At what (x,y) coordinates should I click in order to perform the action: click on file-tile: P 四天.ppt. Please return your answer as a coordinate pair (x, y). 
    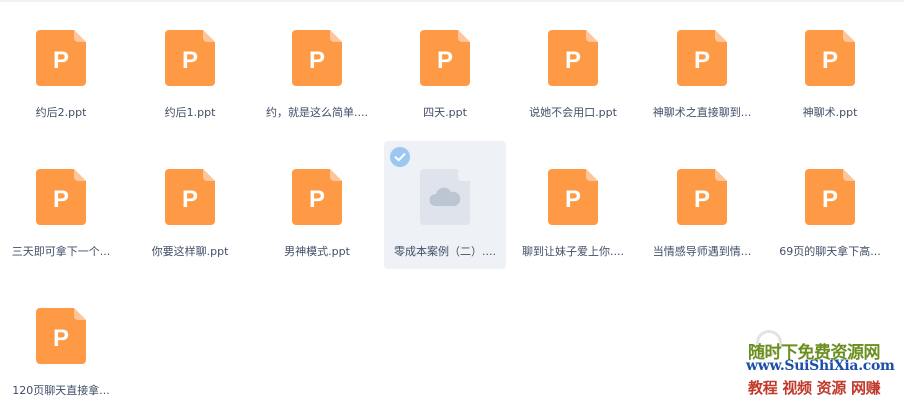
    Looking at the image, I should click on (445, 66).